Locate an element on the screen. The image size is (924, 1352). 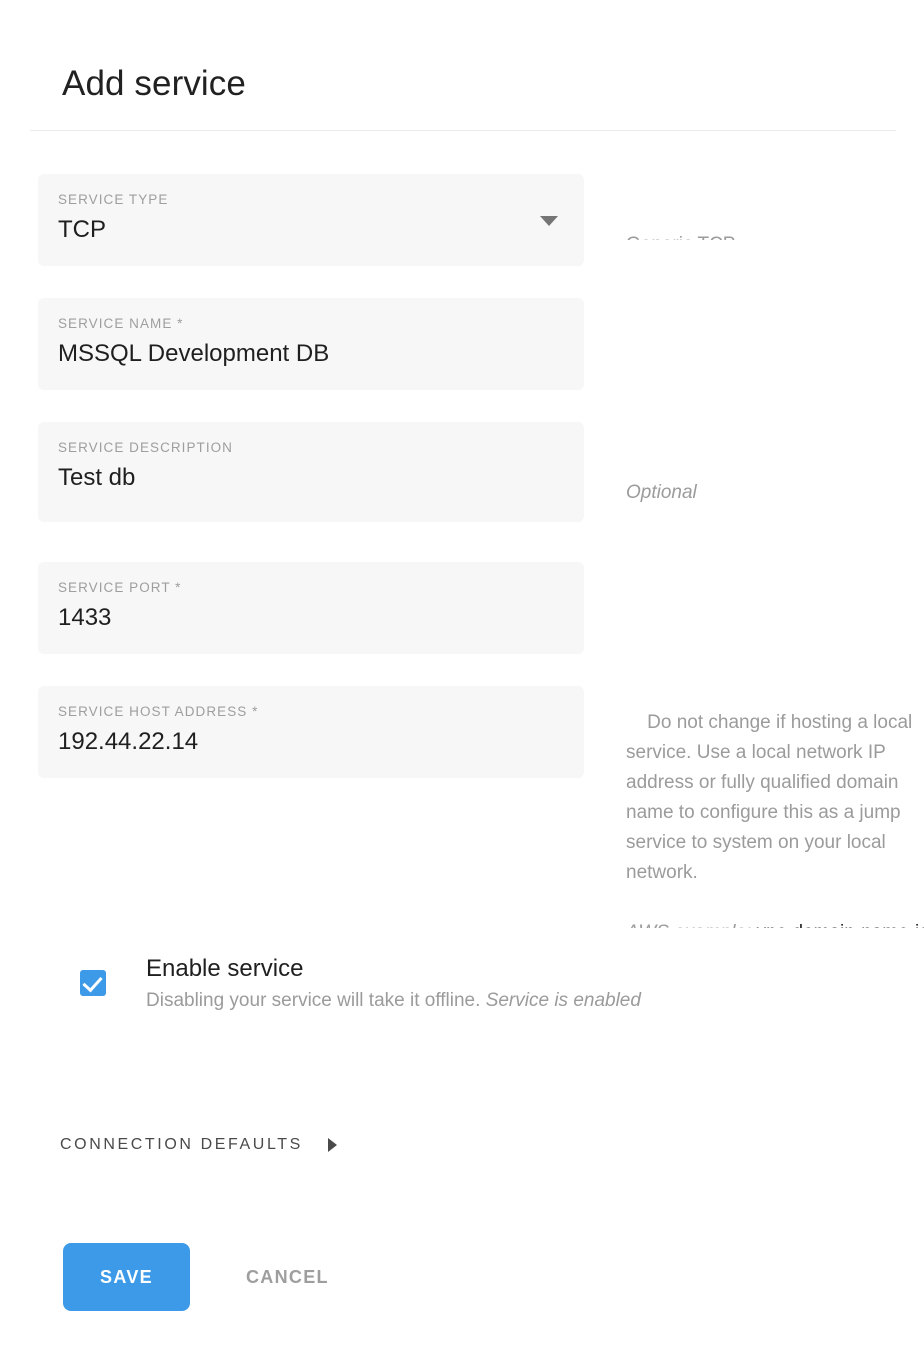
connection-defaults-toggle: CONNECTION DEFAULTS is located at coordinates (198, 1145).